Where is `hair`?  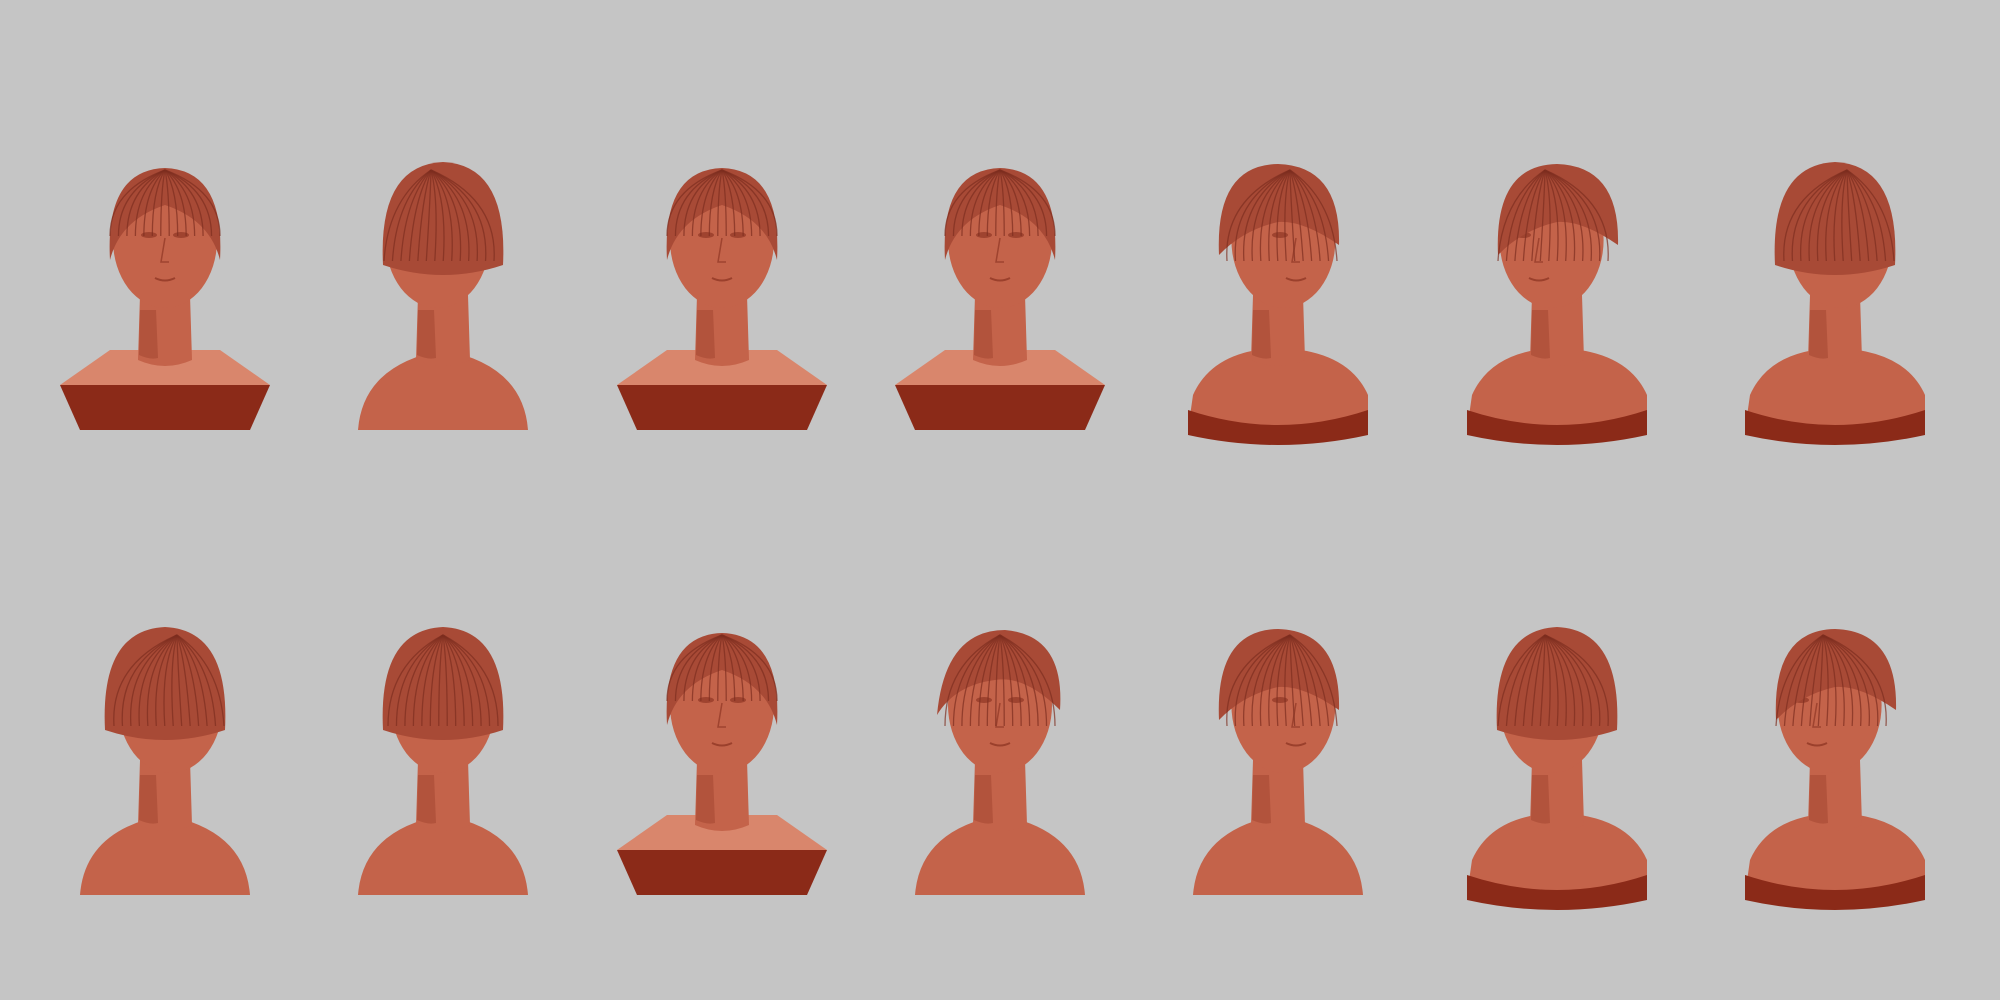 hair is located at coordinates (443, 683).